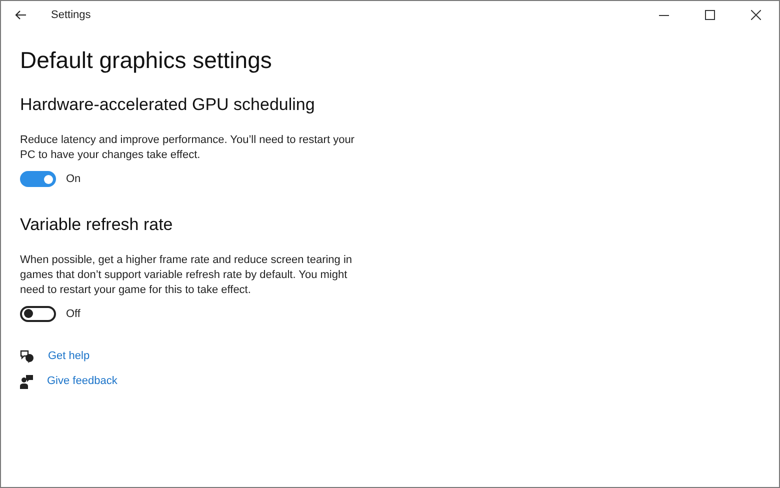 The height and width of the screenshot is (488, 780). Describe the element at coordinates (146, 60) in the screenshot. I see `page-title: Default graphics settings` at that location.